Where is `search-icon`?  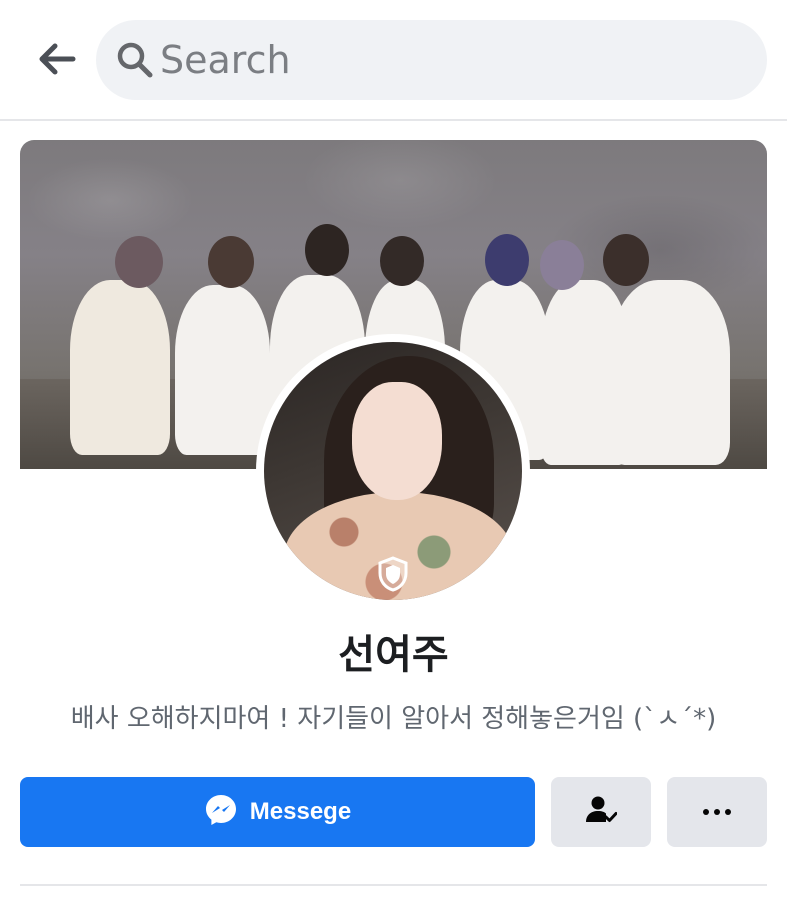
search-icon is located at coordinates (135, 60).